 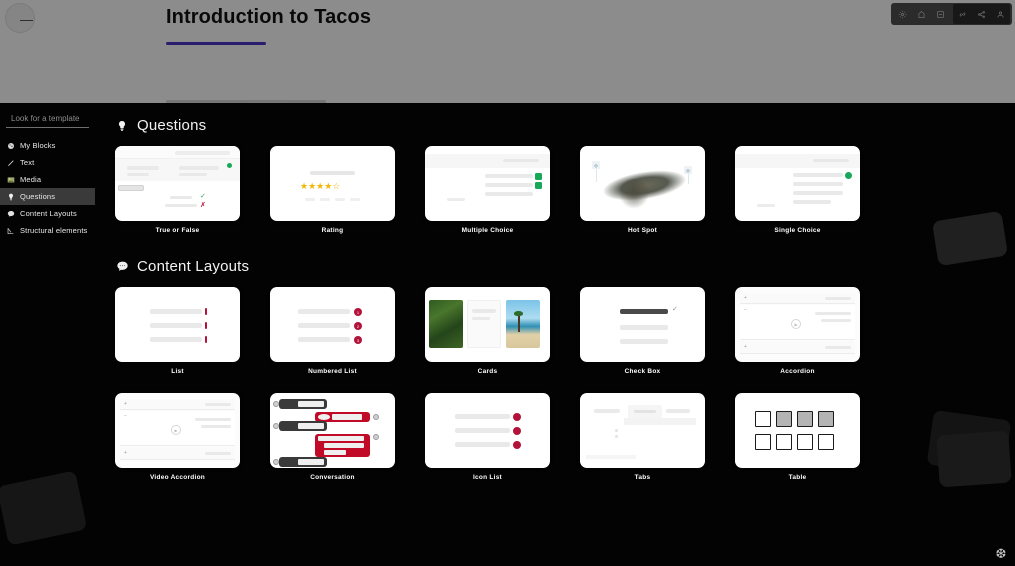 I want to click on section-header-content-layouts: Content Layouts, so click(x=565, y=266).